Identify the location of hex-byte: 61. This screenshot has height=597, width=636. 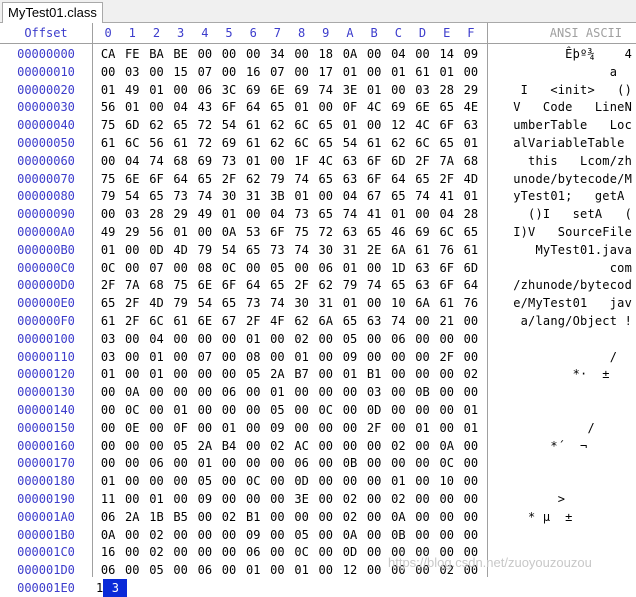
(181, 143).